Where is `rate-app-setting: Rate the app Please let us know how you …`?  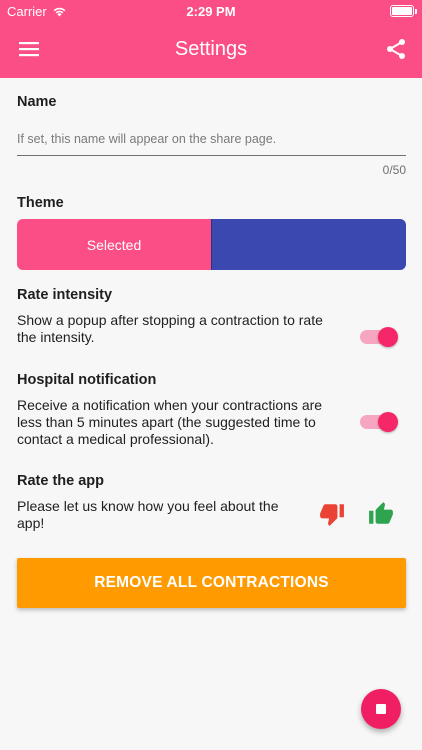
rate-app-setting: Rate the app Please let us know how you … is located at coordinates (211, 502).